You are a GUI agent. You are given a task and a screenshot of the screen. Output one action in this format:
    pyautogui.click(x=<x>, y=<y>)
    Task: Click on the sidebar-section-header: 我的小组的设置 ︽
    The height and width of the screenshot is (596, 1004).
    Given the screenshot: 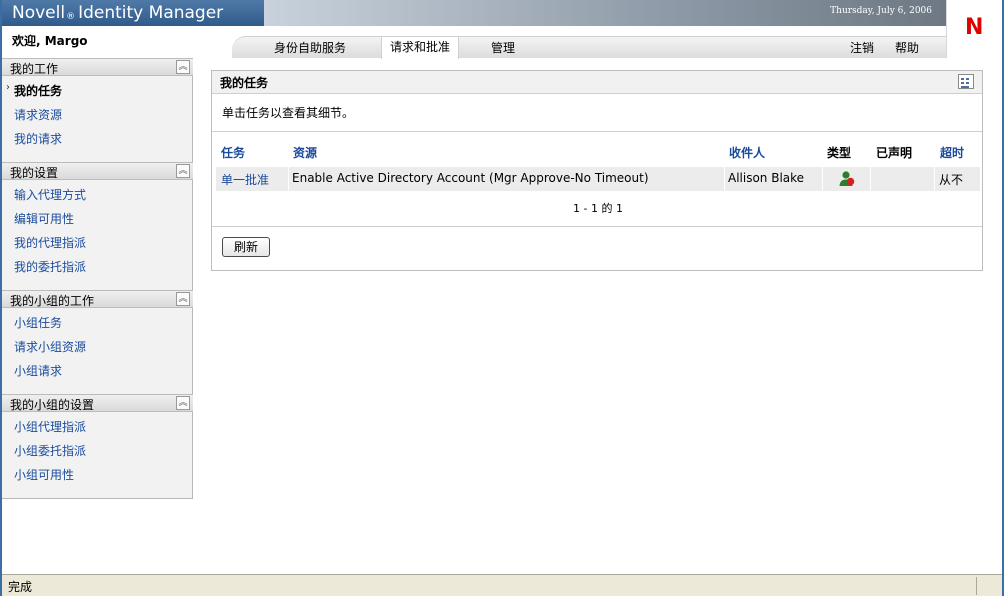 What is the action you would take?
    pyautogui.click(x=97, y=403)
    